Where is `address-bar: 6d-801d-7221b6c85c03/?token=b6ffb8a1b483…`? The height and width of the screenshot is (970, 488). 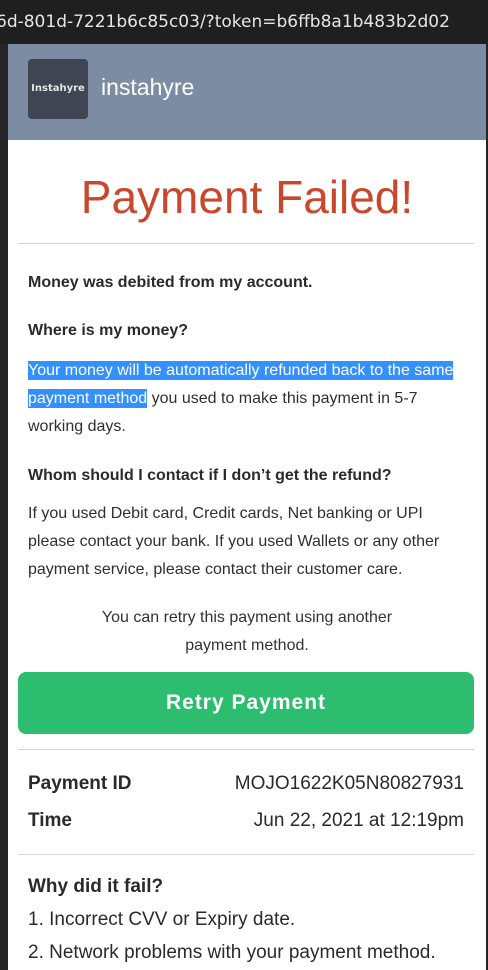 address-bar: 6d-801d-7221b6c85c03/?token=b6ffb8a1b483… is located at coordinates (244, 22).